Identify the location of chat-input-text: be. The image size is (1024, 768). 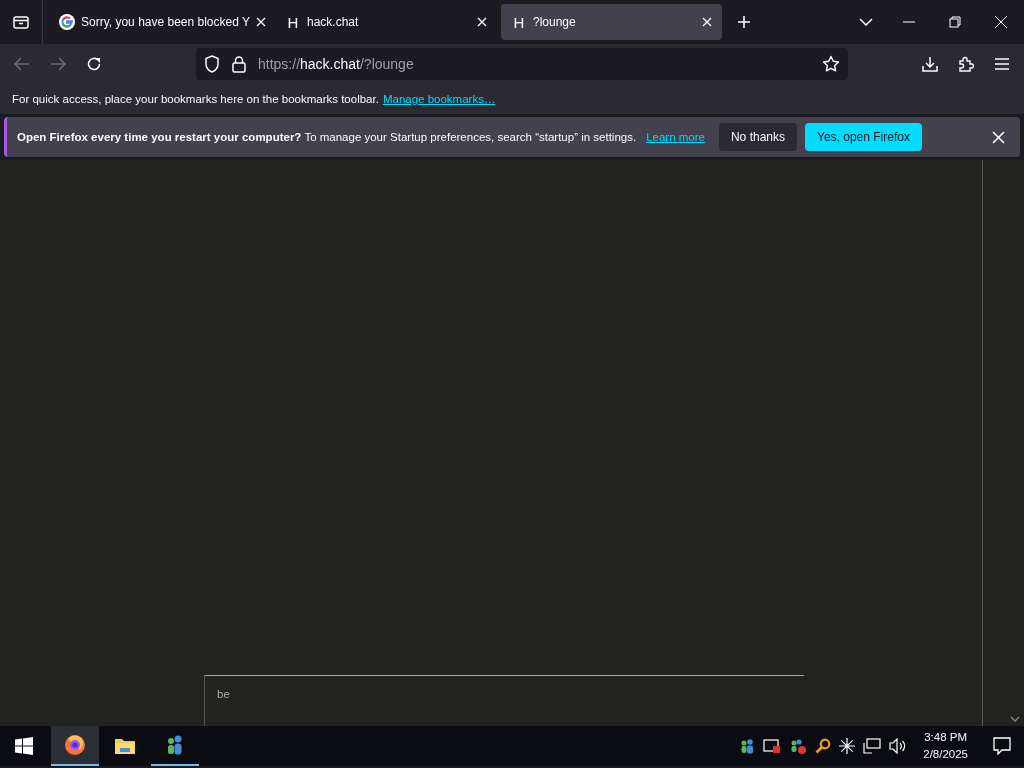
(223, 694).